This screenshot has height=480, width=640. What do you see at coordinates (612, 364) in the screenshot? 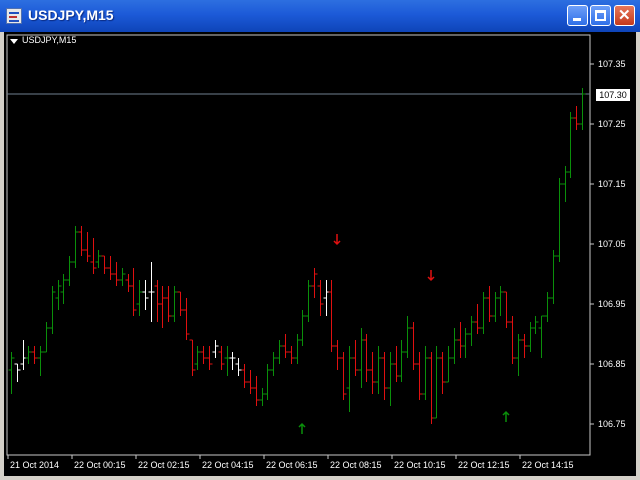
I see `y-tick-label: 106.85` at bounding box center [612, 364].